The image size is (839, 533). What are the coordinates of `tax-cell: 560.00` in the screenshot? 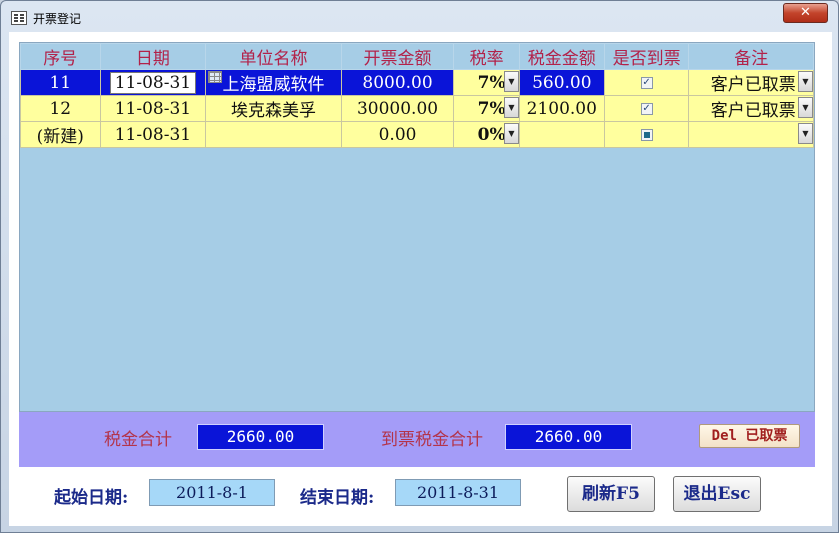 It's located at (561, 82).